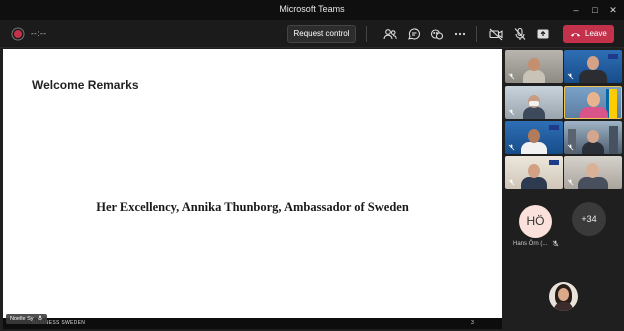  What do you see at coordinates (496, 34) in the screenshot?
I see `camera-off-icon` at bounding box center [496, 34].